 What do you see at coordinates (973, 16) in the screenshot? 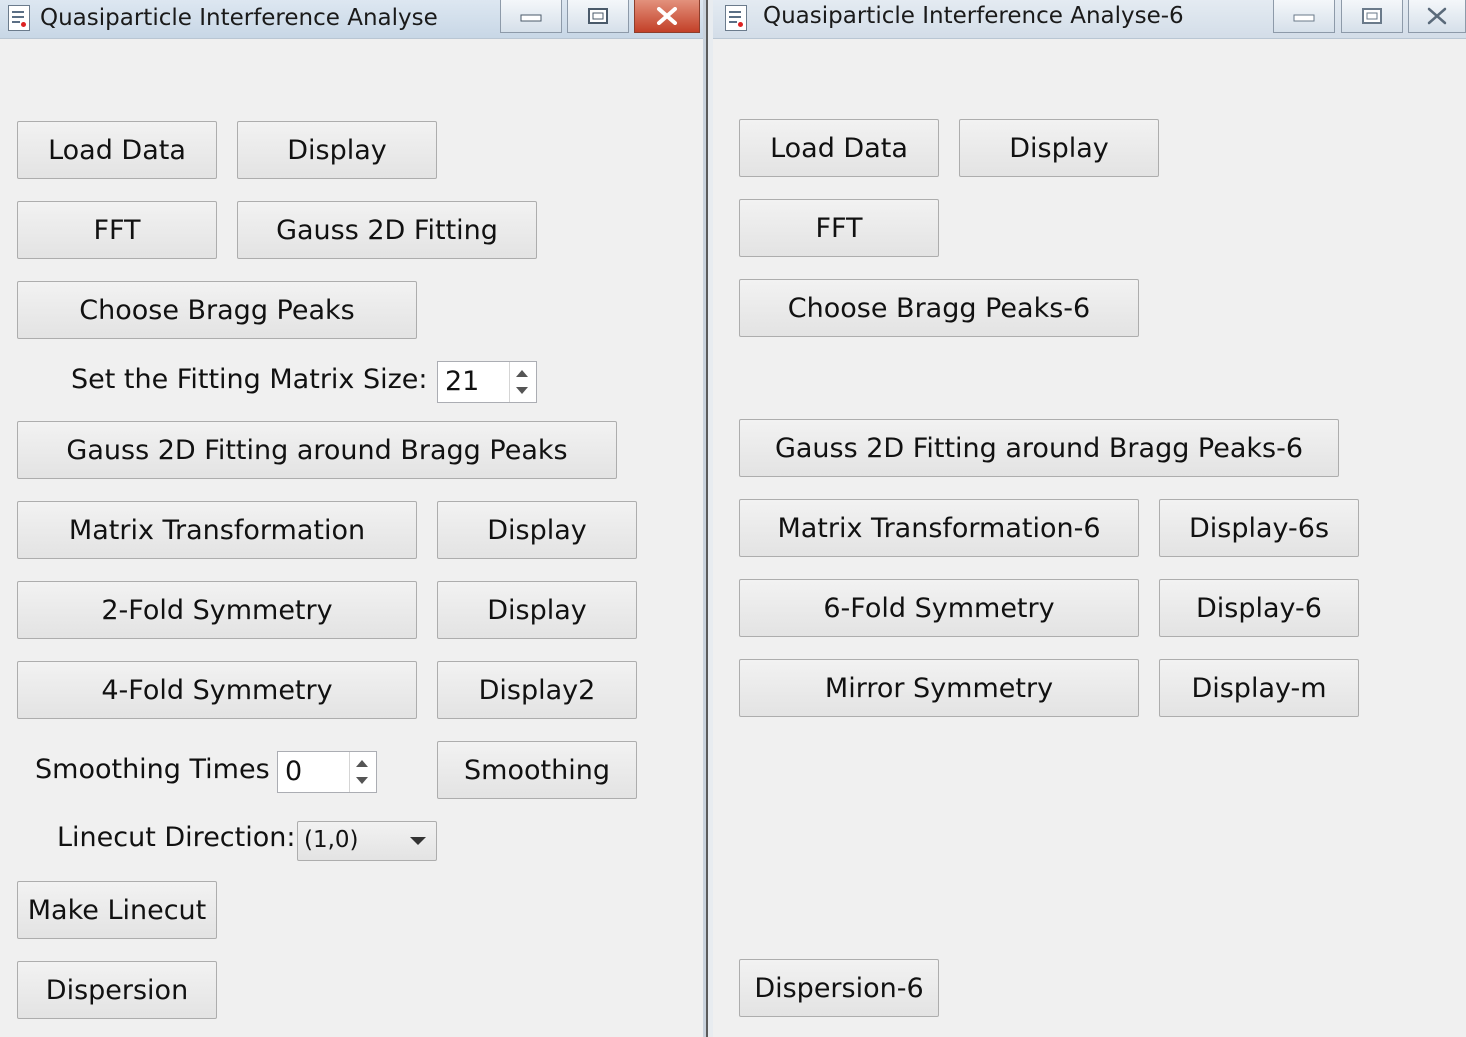
I see `window-title: Quasiparticle Interference Analyse-6` at bounding box center [973, 16].